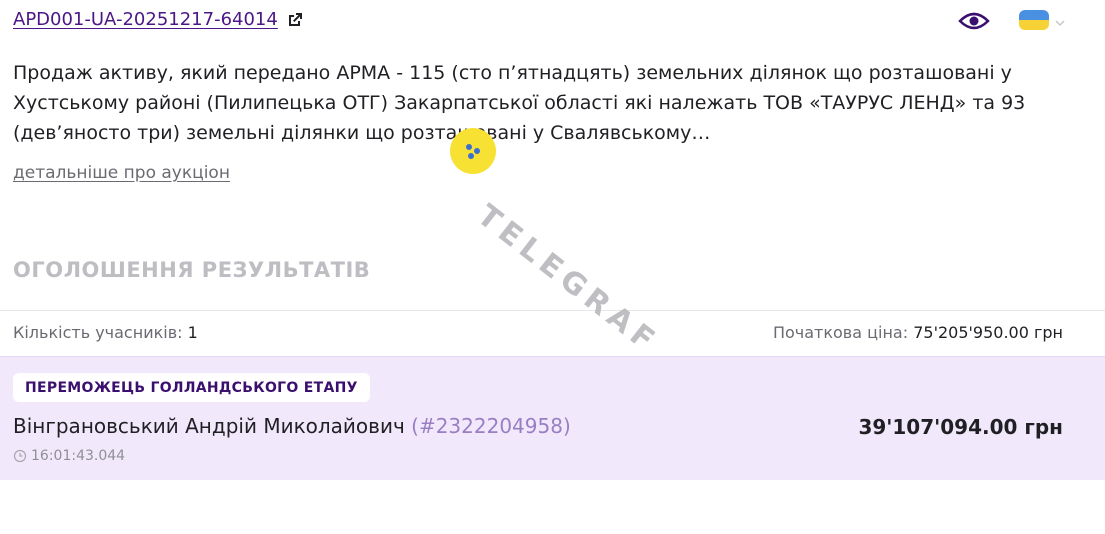  Describe the element at coordinates (840, 332) in the screenshot. I see `start-price-label: Початкова ціна:` at that location.